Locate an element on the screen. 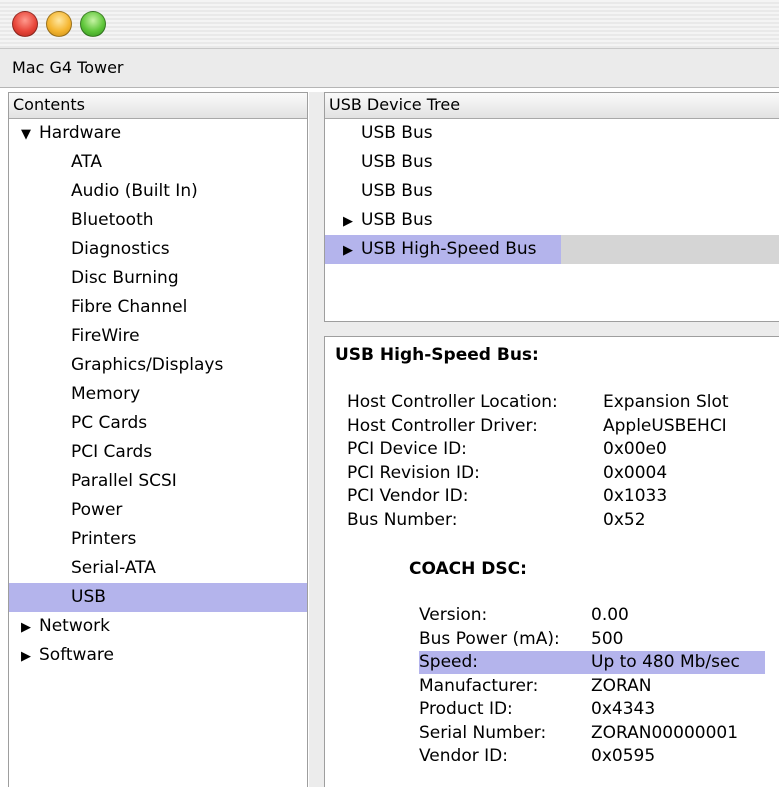 Image resolution: width=779 pixels, height=787 pixels. vertical-splitter is located at coordinates (316, 439).